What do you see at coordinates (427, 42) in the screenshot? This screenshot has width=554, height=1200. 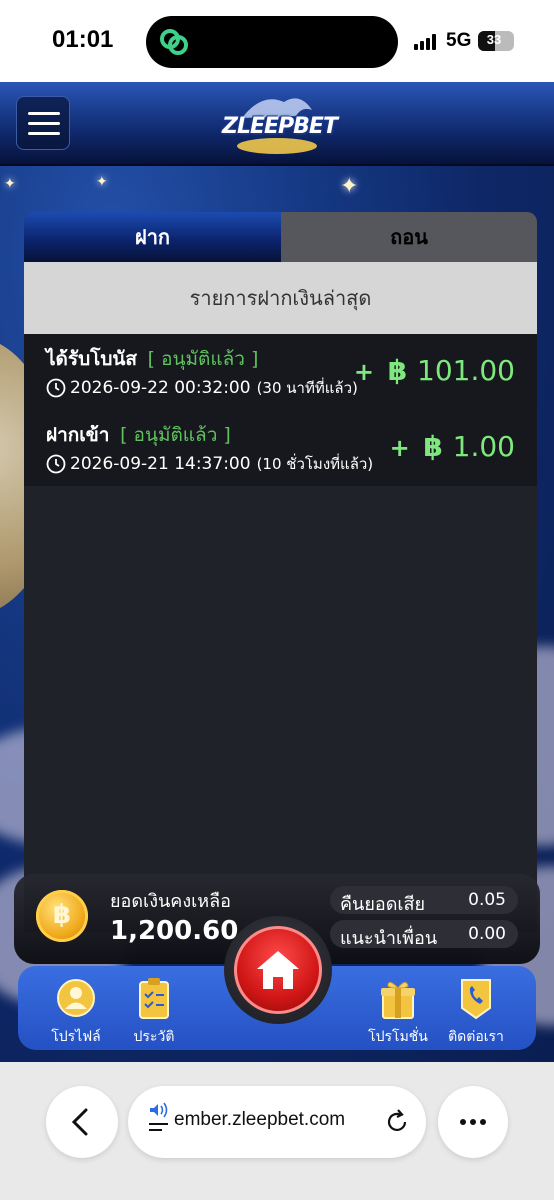 I see `signal-icon` at bounding box center [427, 42].